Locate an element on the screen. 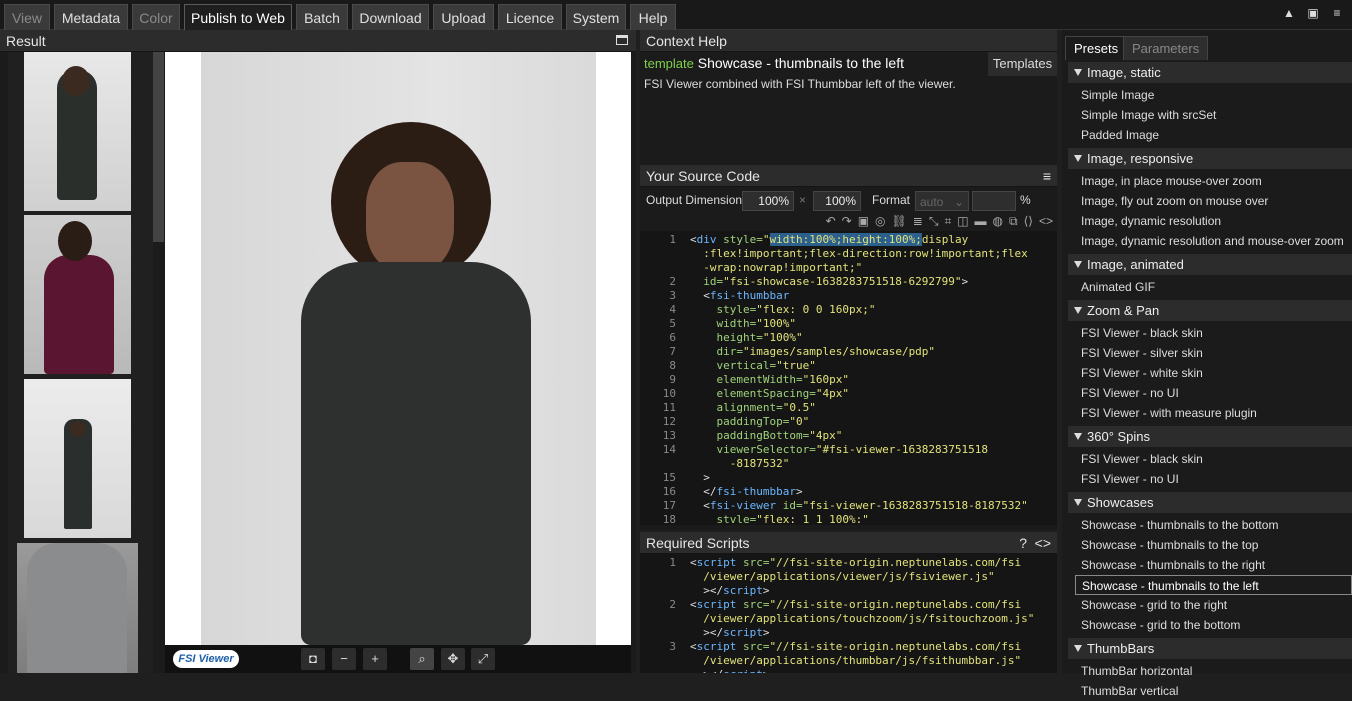 The height and width of the screenshot is (701, 1352). help-icon: ? is located at coordinates (1023, 543).